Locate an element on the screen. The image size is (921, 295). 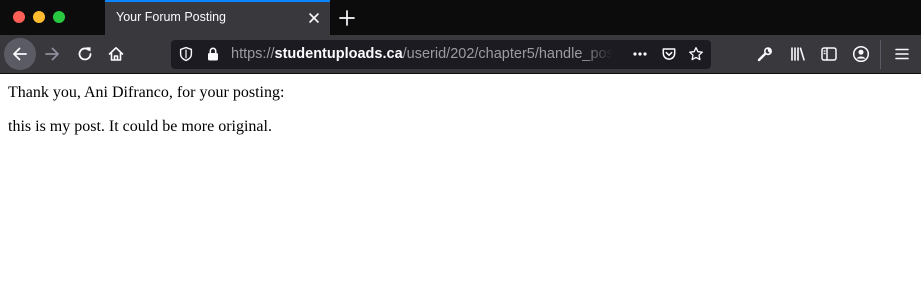
more-actions-icon is located at coordinates (640, 54).